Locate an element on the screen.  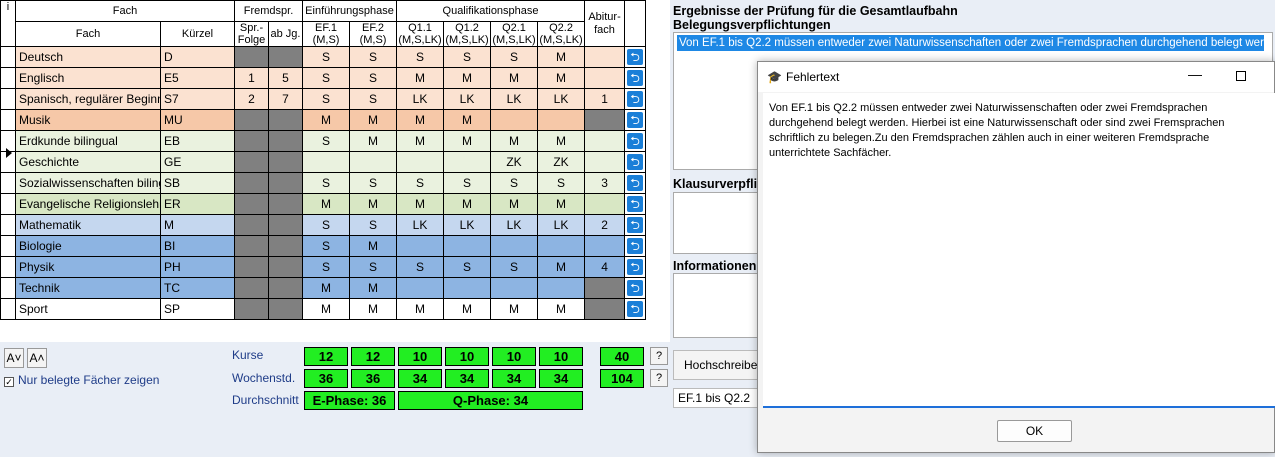
table-row: Sport SP M M M M M M ⮌ is located at coordinates (323, 309).